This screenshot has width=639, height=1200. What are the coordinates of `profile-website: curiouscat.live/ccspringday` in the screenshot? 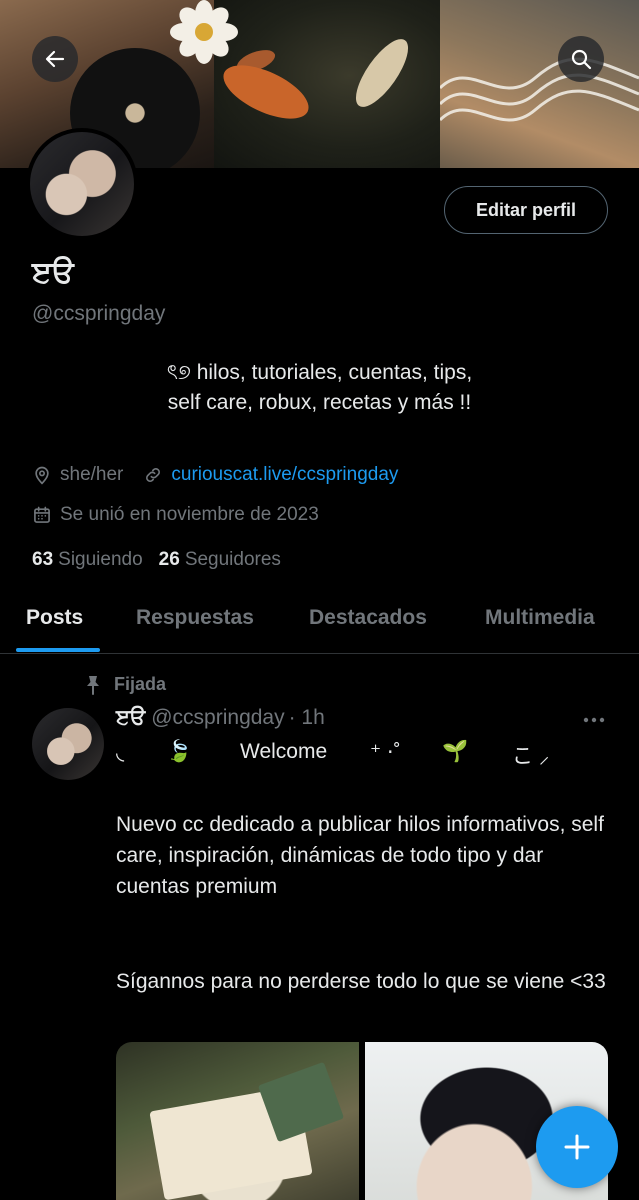 It's located at (270, 475).